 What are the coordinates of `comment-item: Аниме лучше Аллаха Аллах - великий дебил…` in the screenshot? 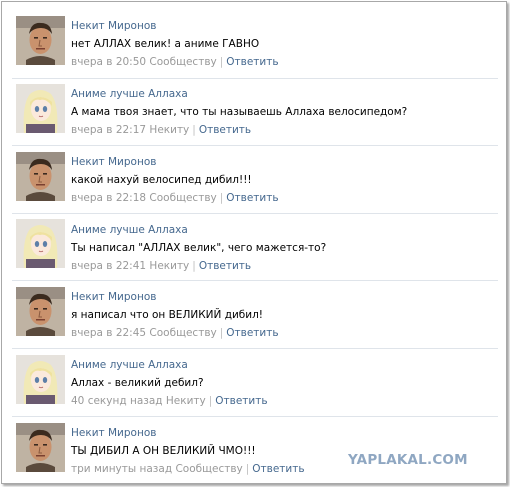 It's located at (254, 373).